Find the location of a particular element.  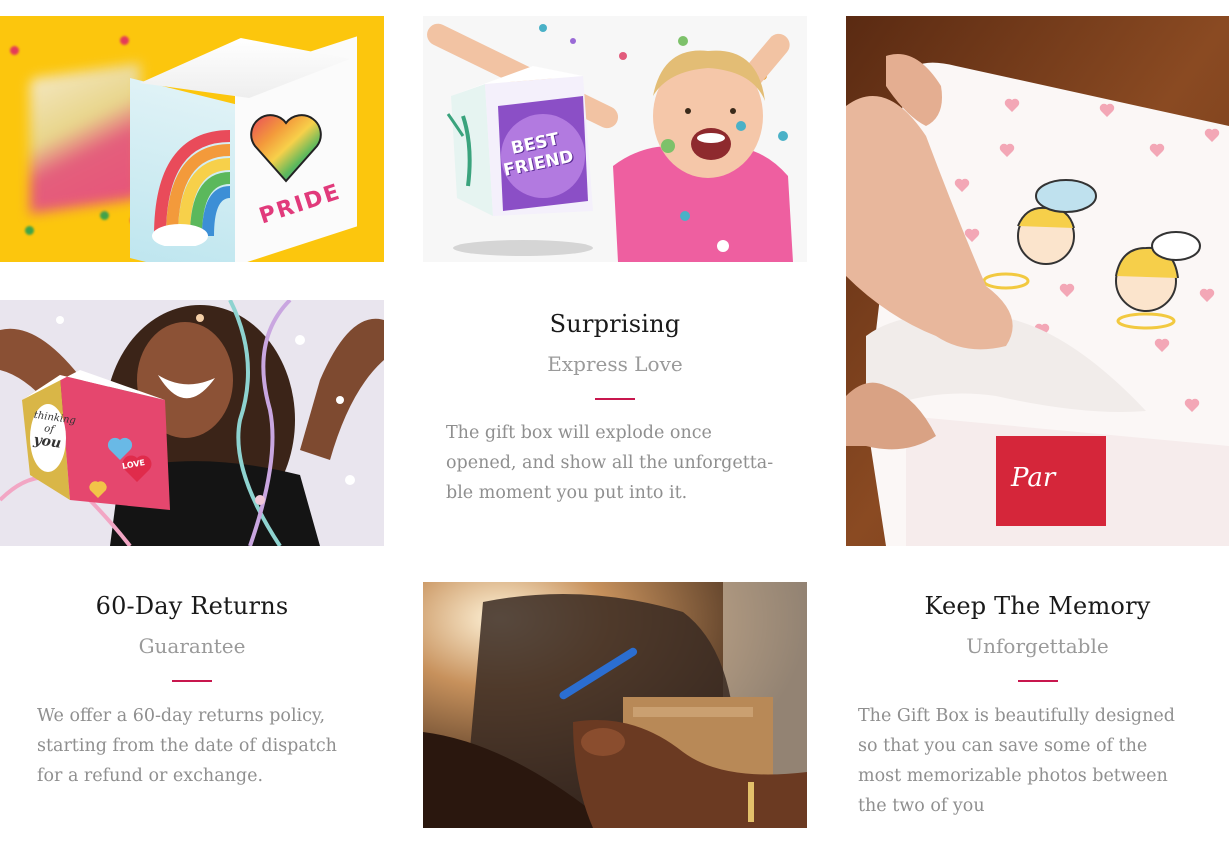

box-text-line-3: you is located at coordinates (47, 442).